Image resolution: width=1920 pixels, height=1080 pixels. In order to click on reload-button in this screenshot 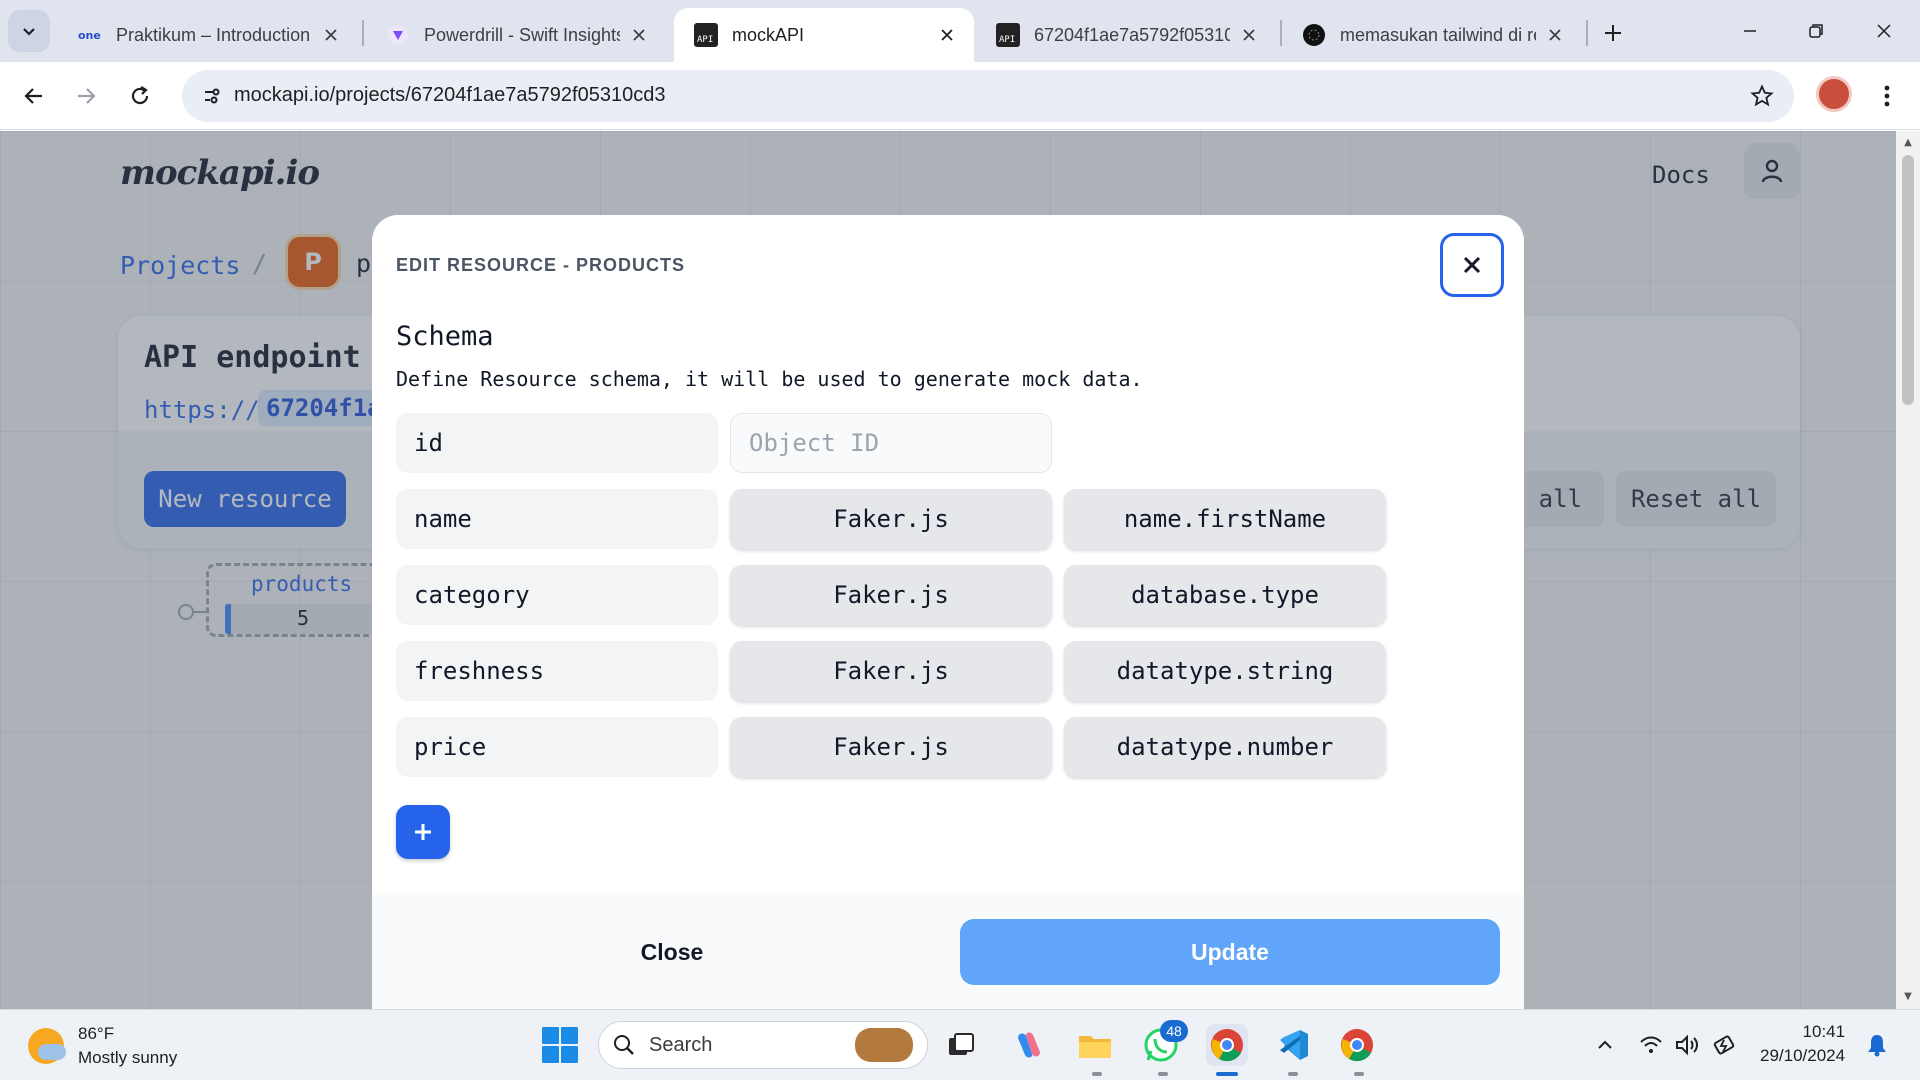, I will do `click(140, 96)`.